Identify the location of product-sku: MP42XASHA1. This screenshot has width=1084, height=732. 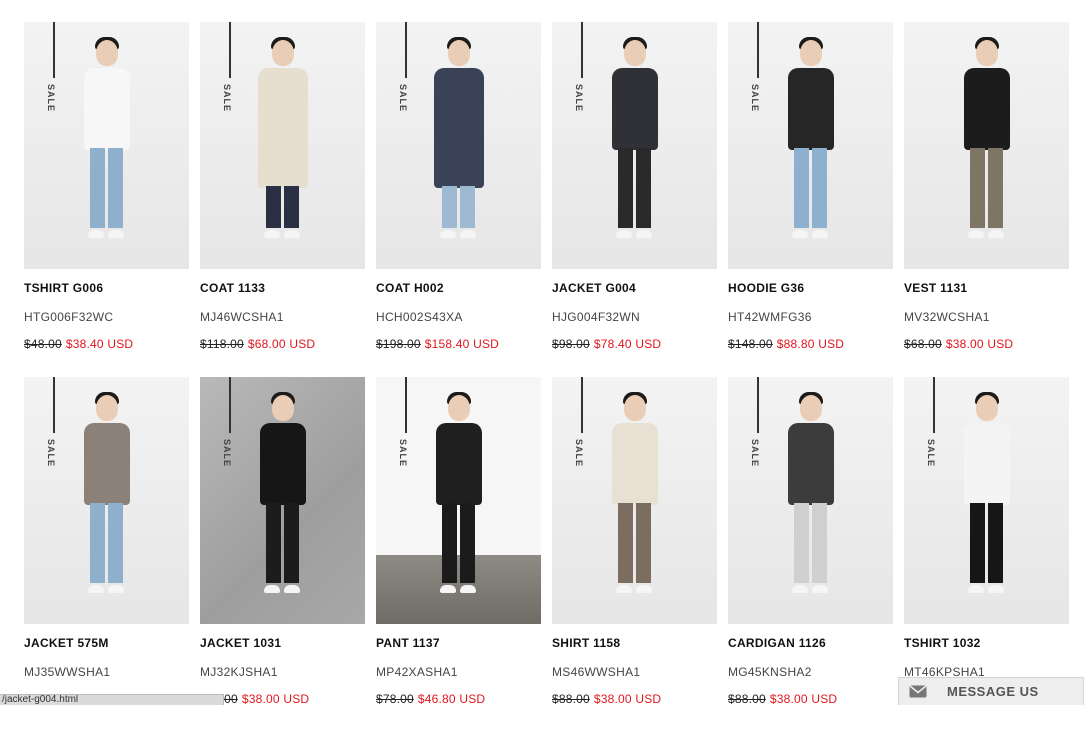
(458, 672).